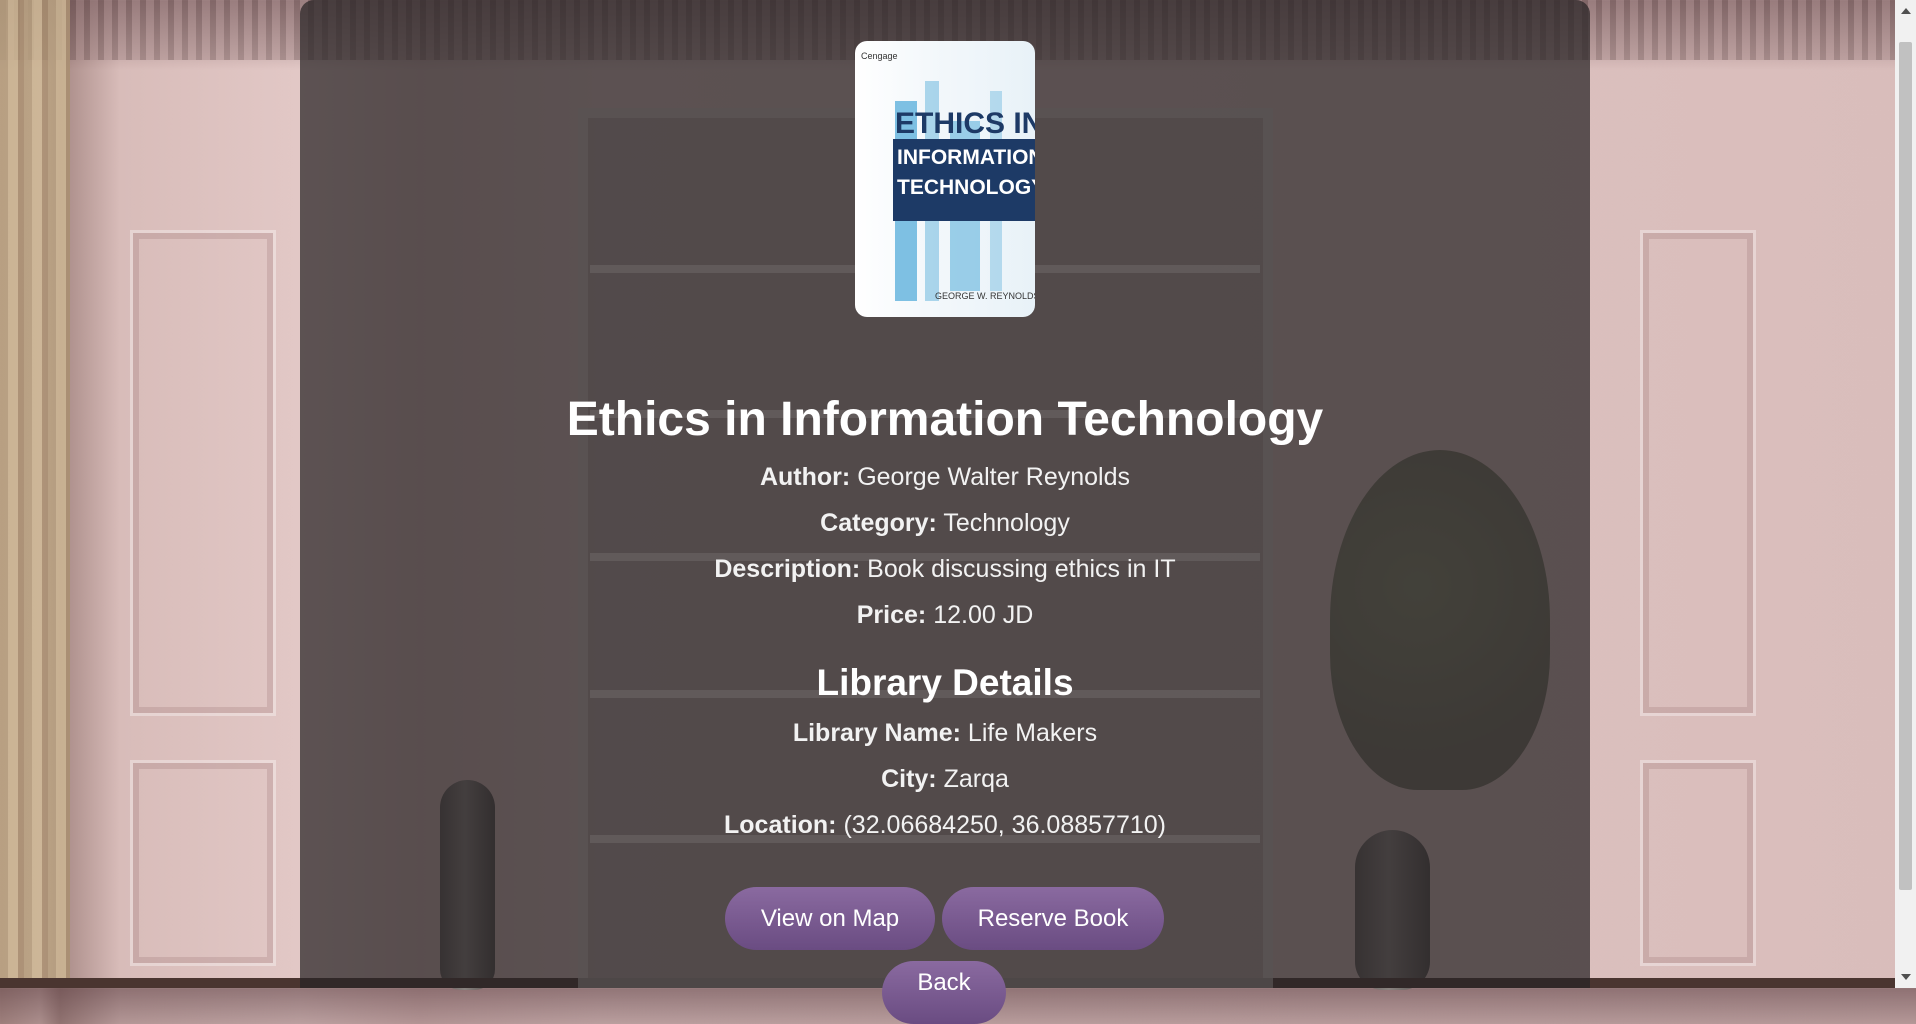 This screenshot has width=1916, height=1024. Describe the element at coordinates (787, 569) in the screenshot. I see `description-label: Description:` at that location.